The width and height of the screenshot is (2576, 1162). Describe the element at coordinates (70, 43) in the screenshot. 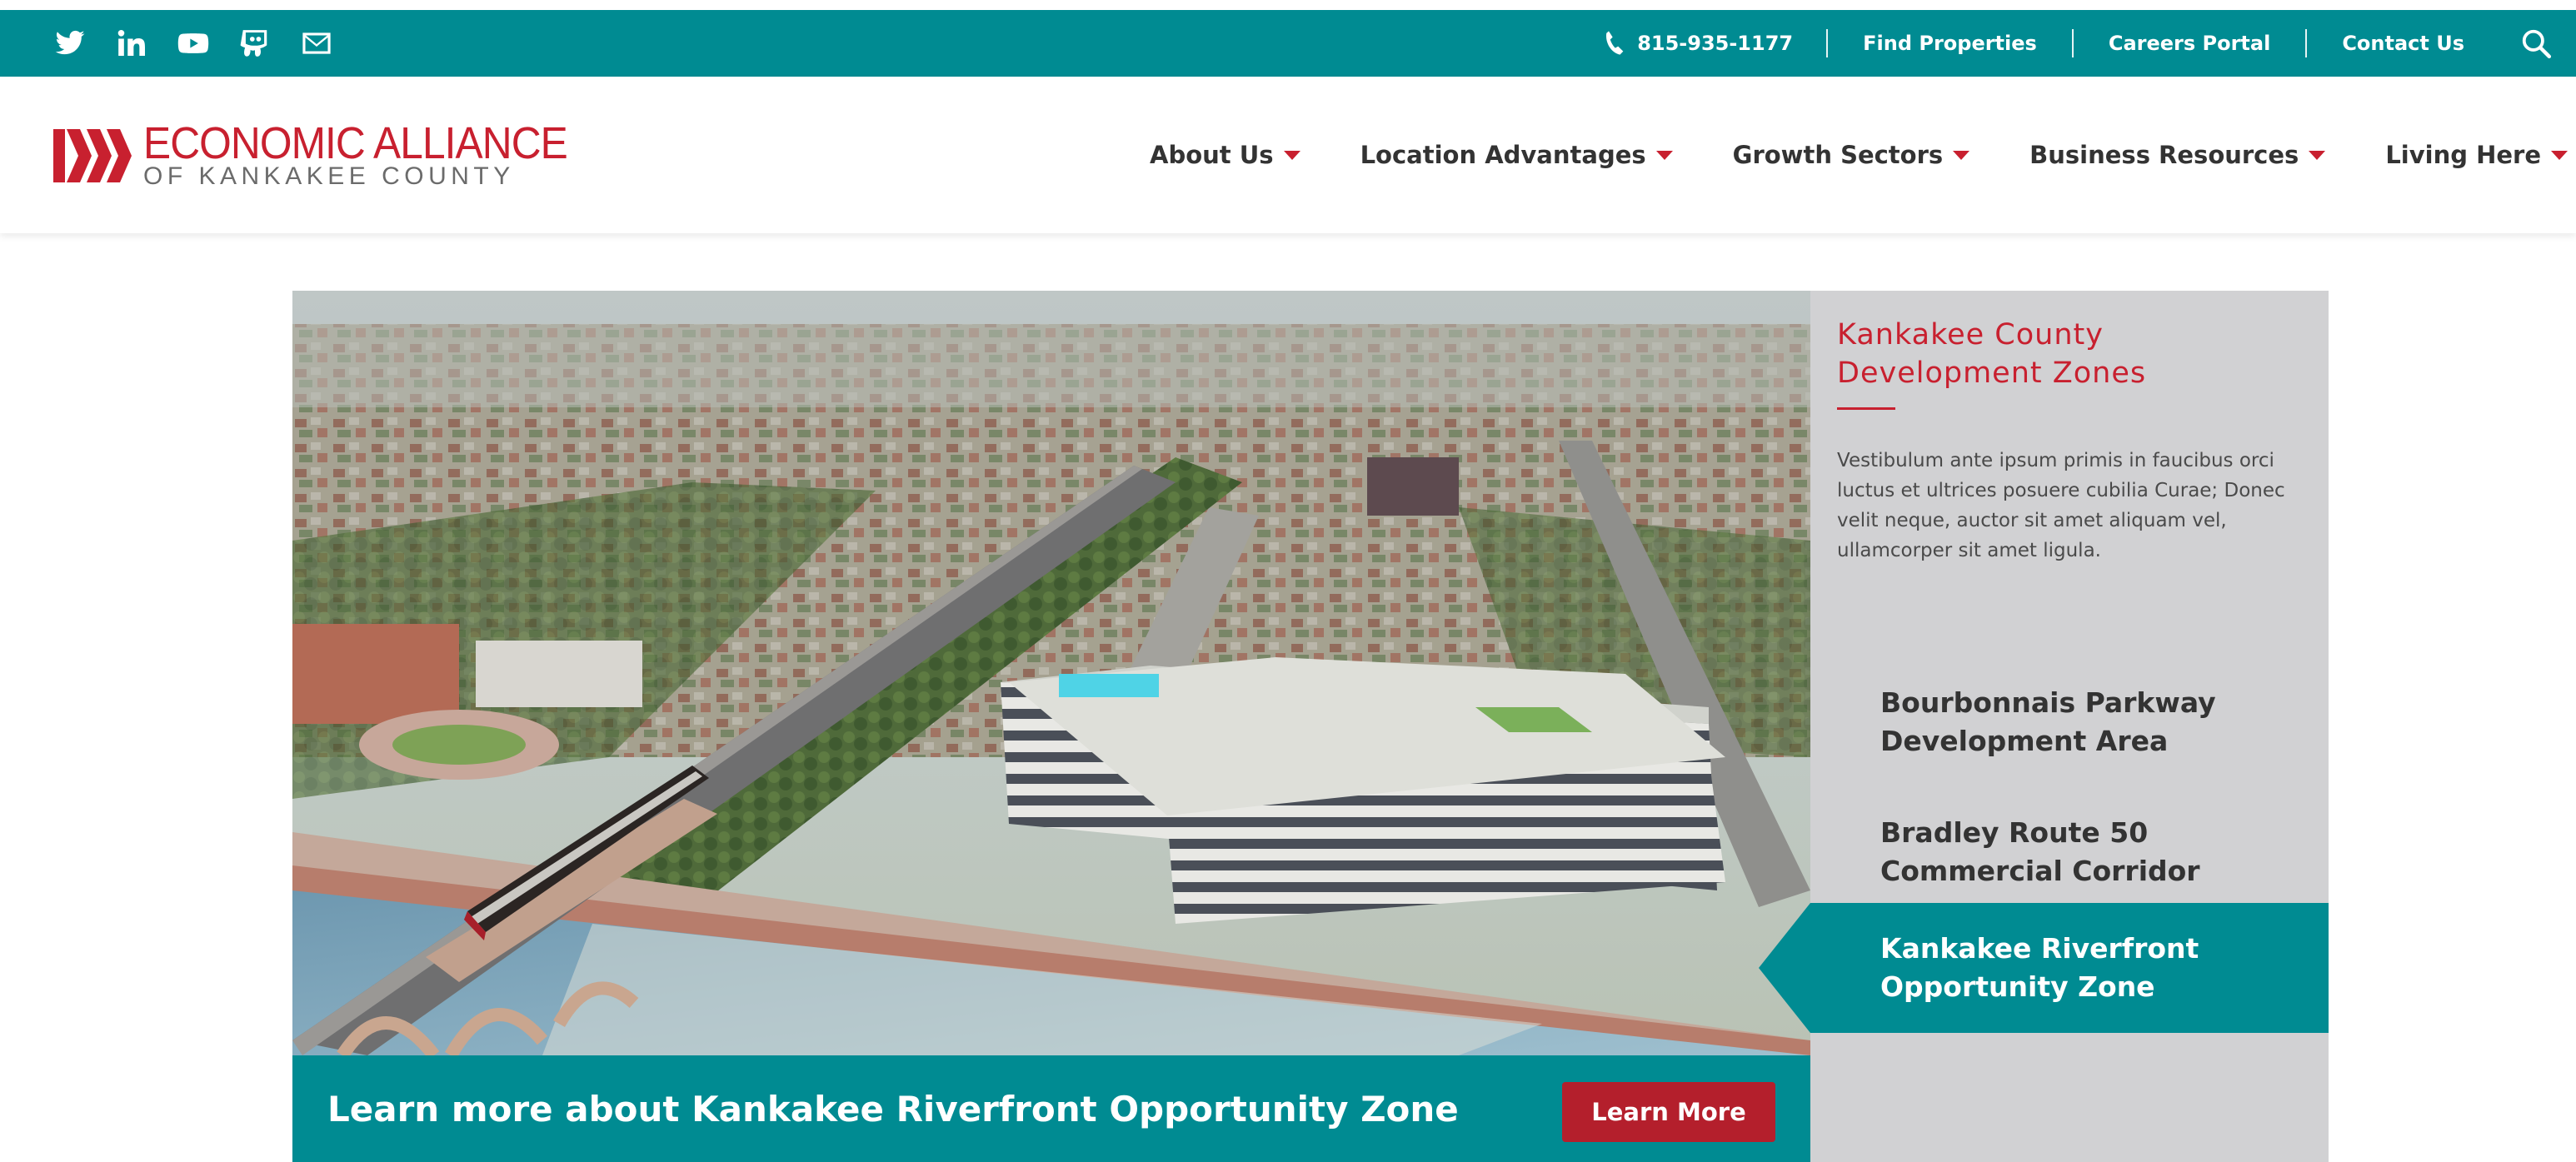

I see `twitter-icon` at that location.